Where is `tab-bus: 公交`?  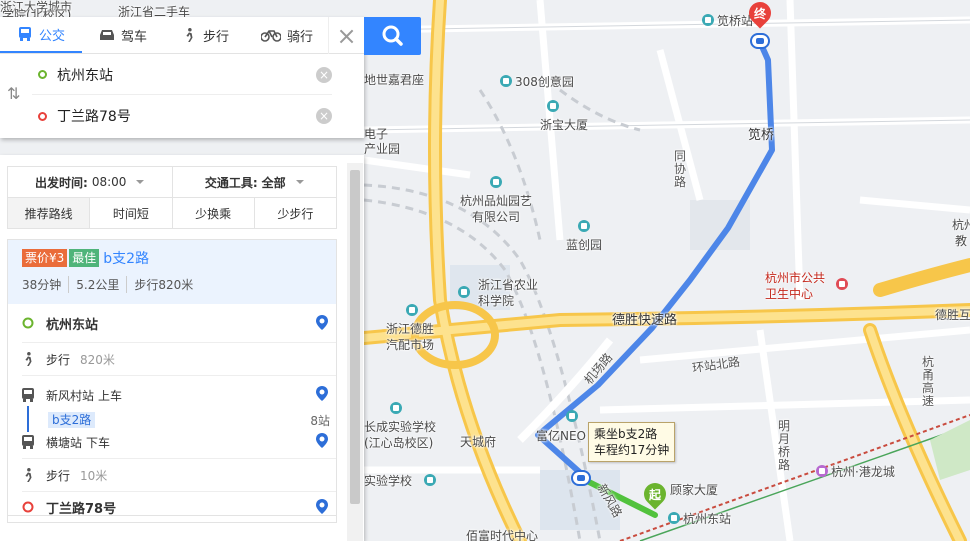
tab-bus: 公交 is located at coordinates (41, 35).